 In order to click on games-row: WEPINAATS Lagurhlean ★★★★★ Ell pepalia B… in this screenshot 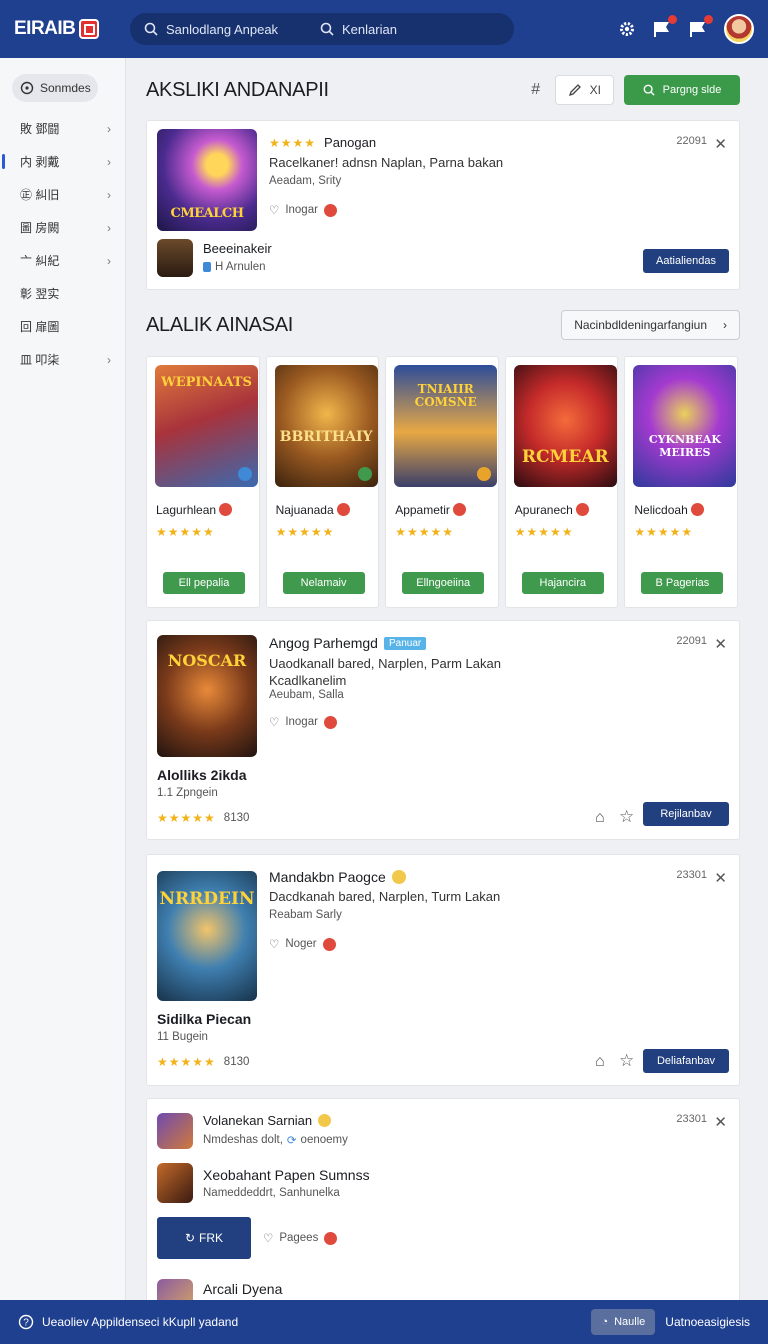, I will do `click(443, 482)`.